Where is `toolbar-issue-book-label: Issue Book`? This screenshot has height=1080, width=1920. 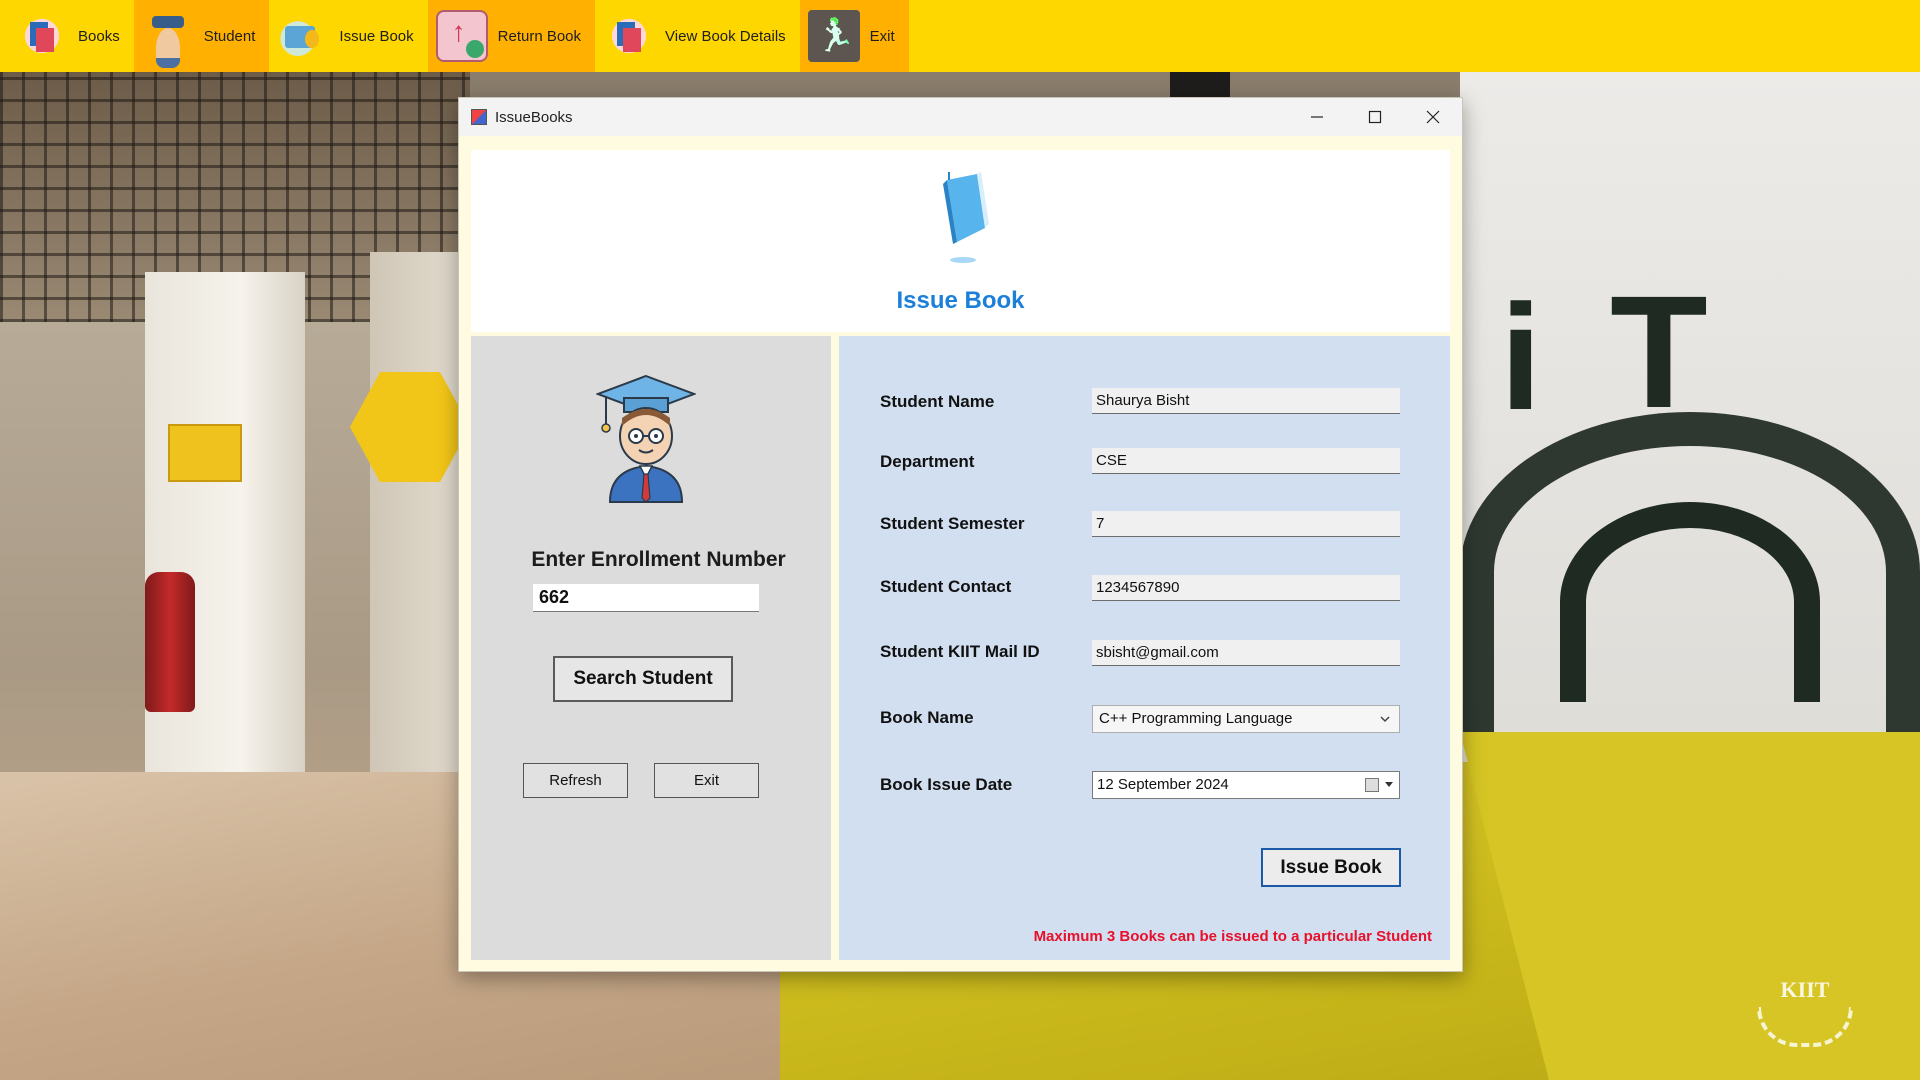 toolbar-issue-book-label: Issue Book is located at coordinates (376, 36).